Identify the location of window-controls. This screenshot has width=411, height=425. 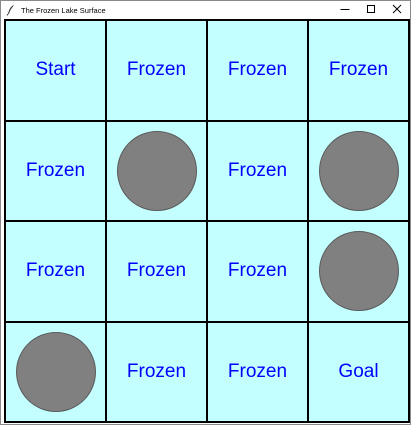
(371, 10).